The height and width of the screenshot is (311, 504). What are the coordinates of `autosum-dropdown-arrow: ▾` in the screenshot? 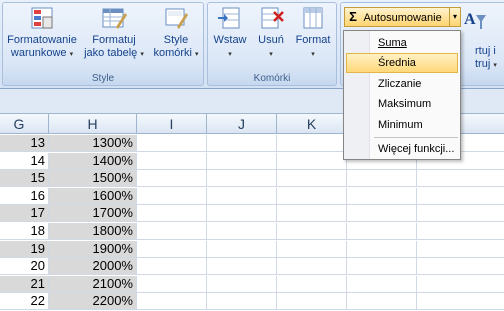 It's located at (454, 17).